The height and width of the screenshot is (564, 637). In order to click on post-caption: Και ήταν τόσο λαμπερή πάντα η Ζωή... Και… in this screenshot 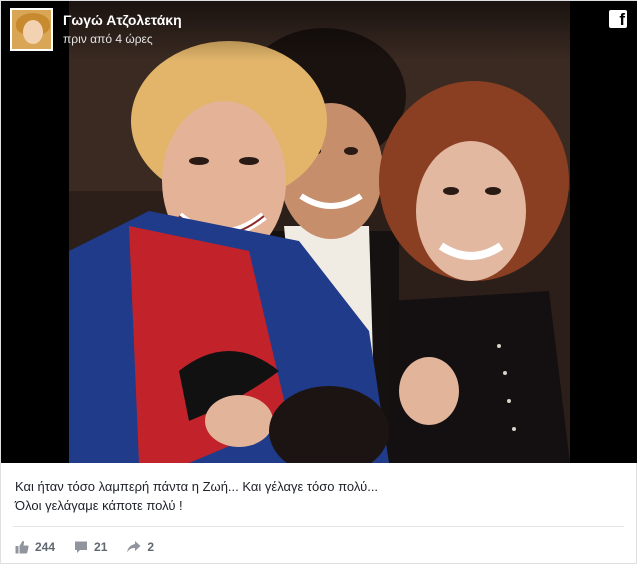, I will do `click(315, 496)`.